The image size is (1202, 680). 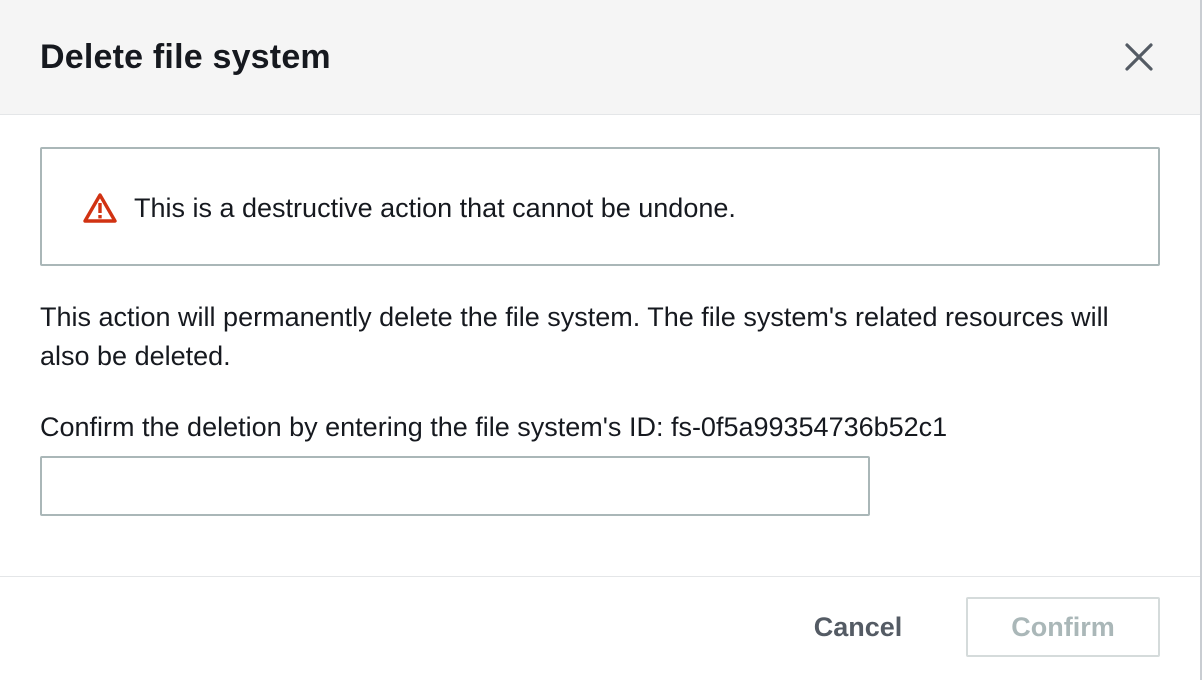 I want to click on confirm-button: Confirm, so click(x=1063, y=627).